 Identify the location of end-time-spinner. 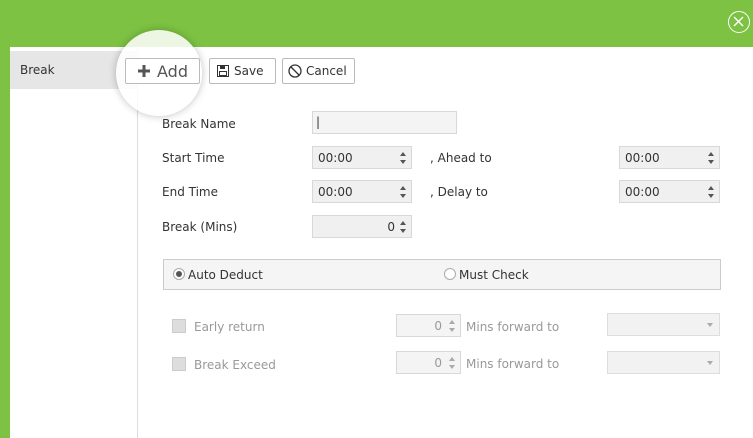
(403, 192).